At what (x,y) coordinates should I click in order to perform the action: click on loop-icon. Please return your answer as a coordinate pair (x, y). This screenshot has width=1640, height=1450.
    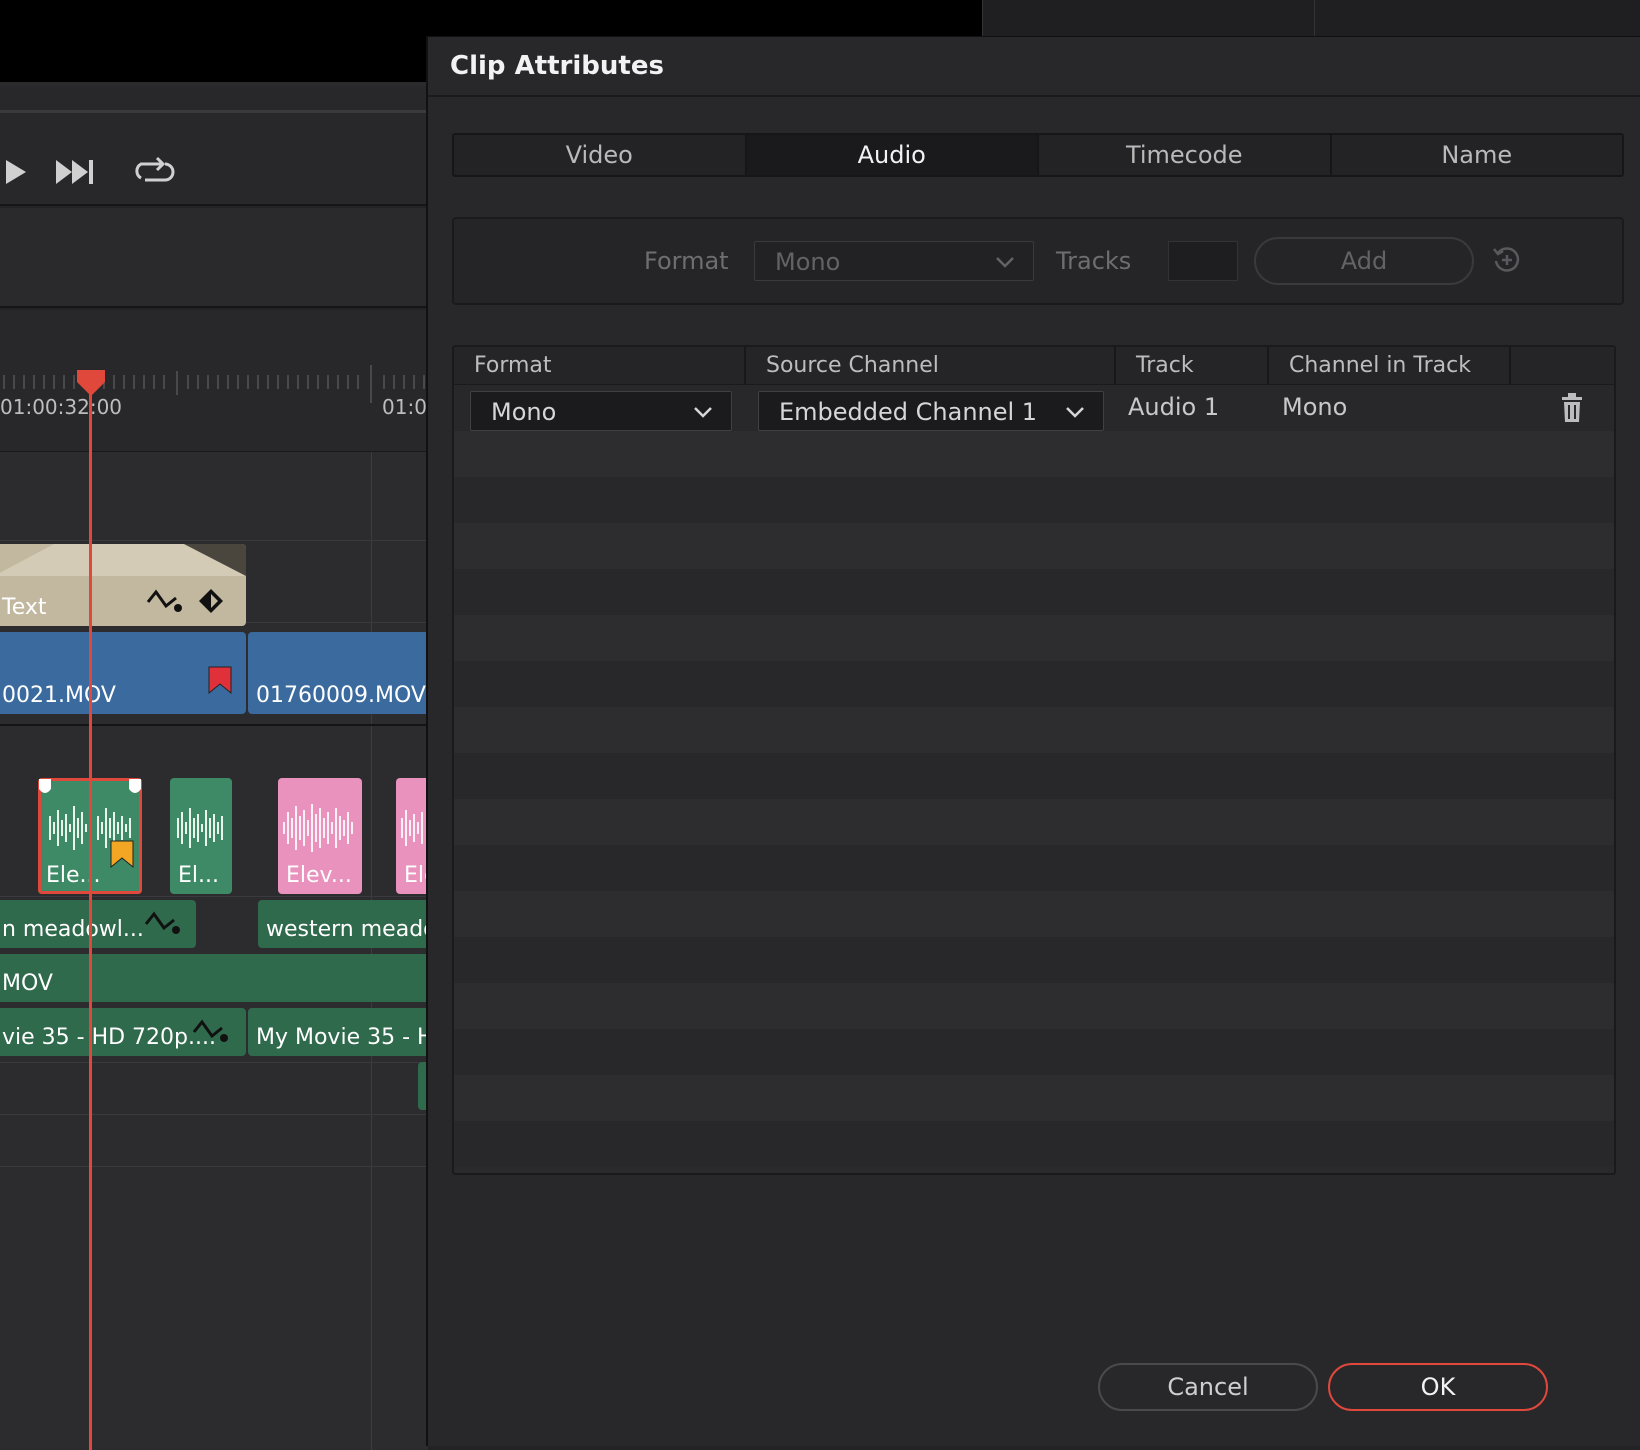
    Looking at the image, I should click on (153, 172).